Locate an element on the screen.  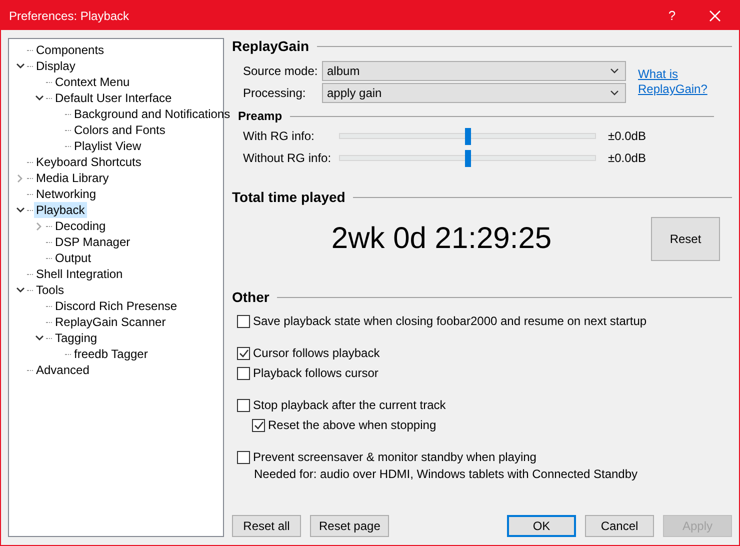
help-button: ? is located at coordinates (672, 15).